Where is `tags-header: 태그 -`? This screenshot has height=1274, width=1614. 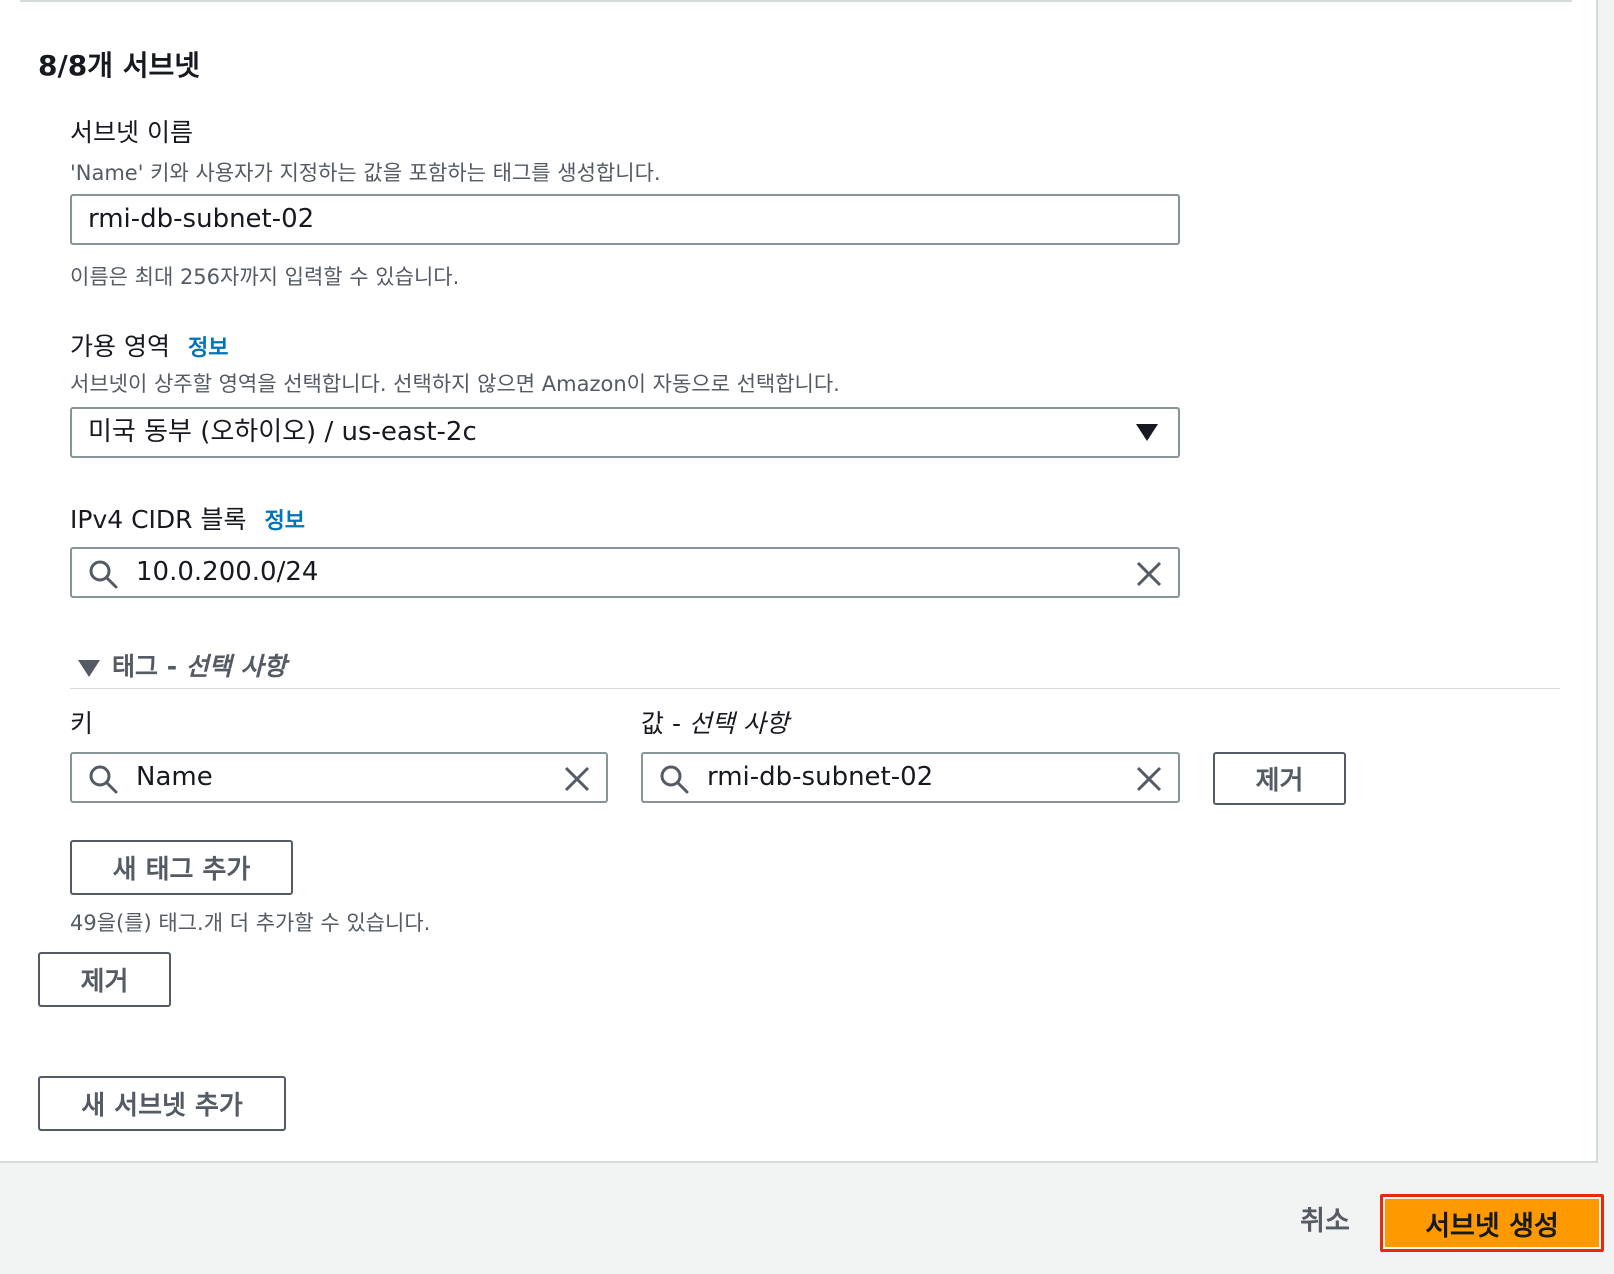 tags-header: 태그 - is located at coordinates (149, 666).